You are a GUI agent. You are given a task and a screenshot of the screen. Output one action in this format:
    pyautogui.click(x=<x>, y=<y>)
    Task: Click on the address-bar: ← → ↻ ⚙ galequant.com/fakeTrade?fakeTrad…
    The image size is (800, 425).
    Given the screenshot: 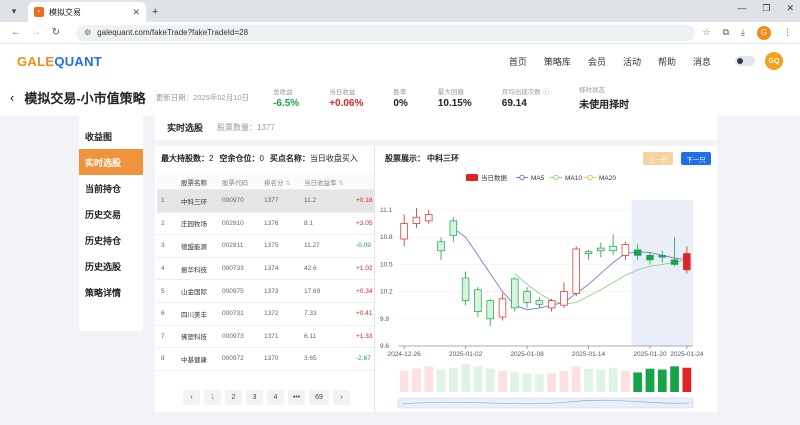 What is the action you would take?
    pyautogui.click(x=400, y=33)
    